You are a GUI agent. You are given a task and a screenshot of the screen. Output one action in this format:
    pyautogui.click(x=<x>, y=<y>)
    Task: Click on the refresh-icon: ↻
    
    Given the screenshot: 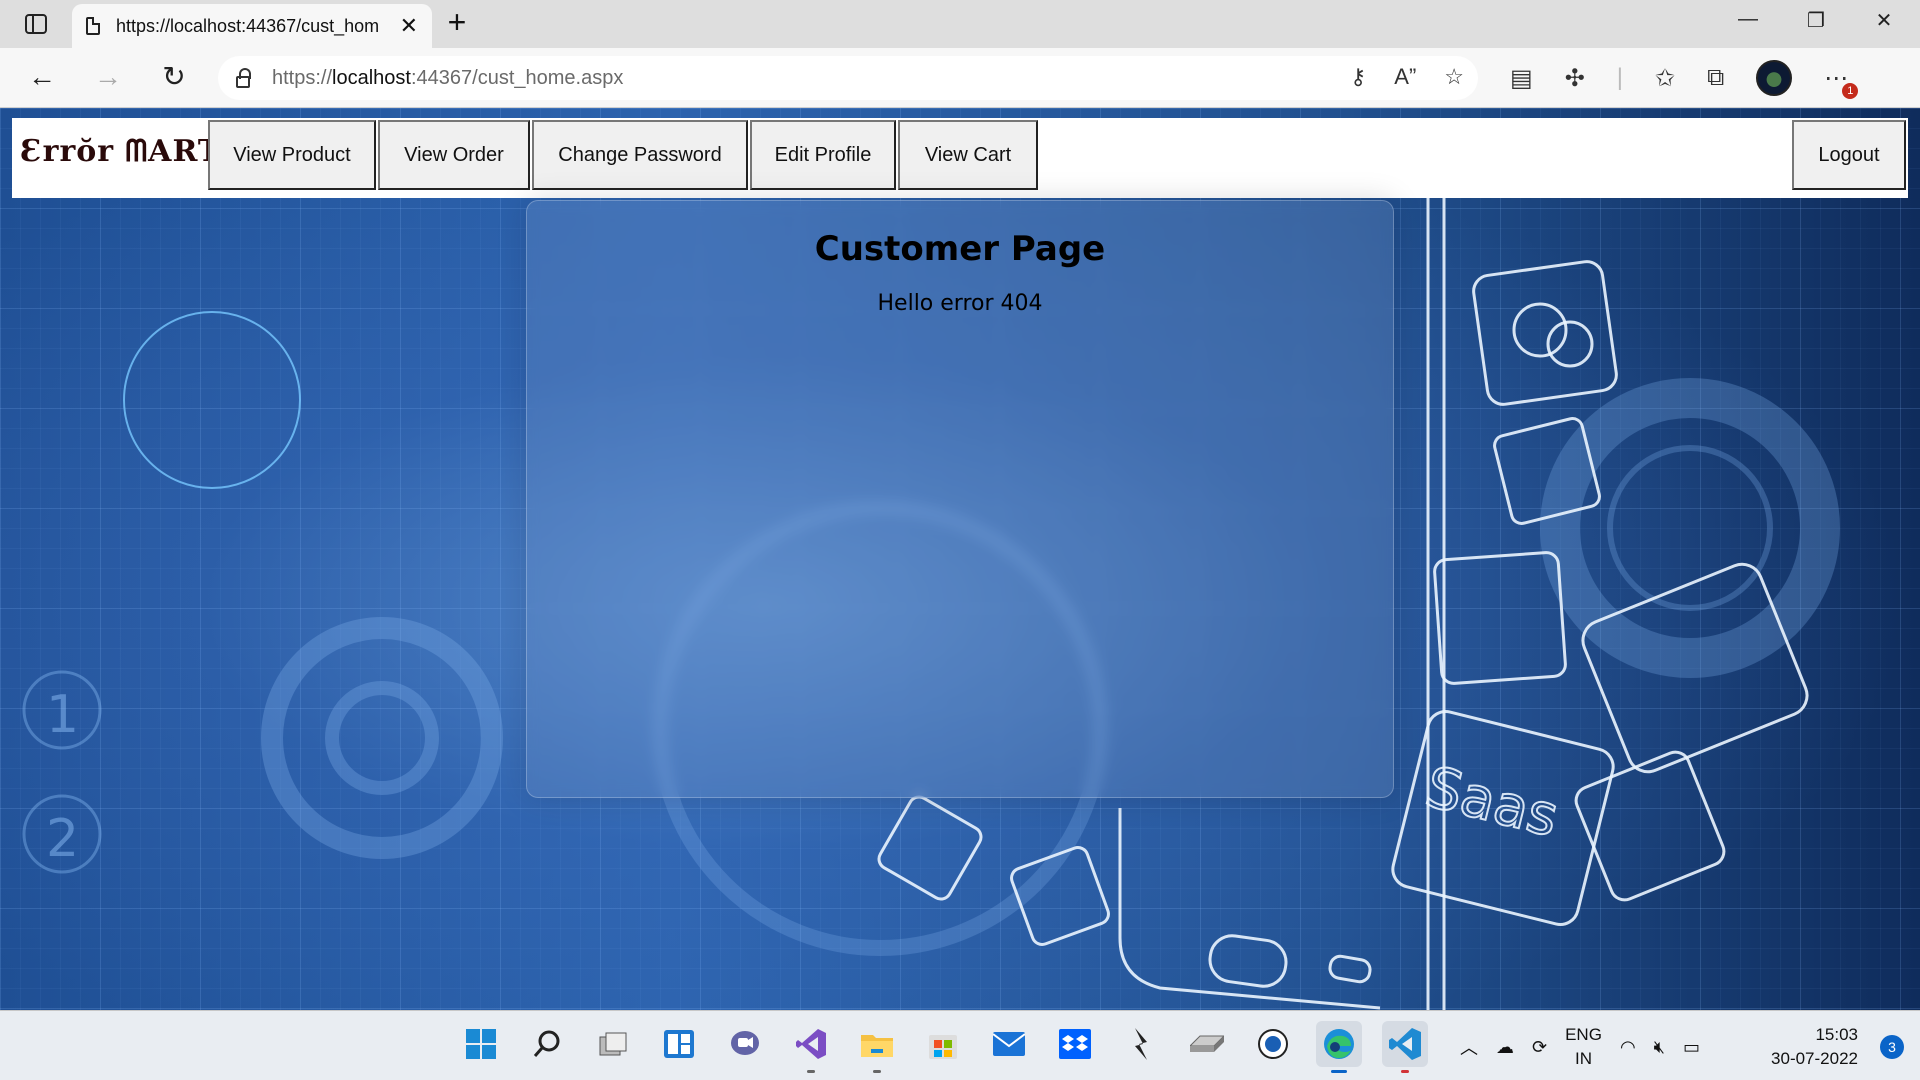 What is the action you would take?
    pyautogui.click(x=174, y=78)
    